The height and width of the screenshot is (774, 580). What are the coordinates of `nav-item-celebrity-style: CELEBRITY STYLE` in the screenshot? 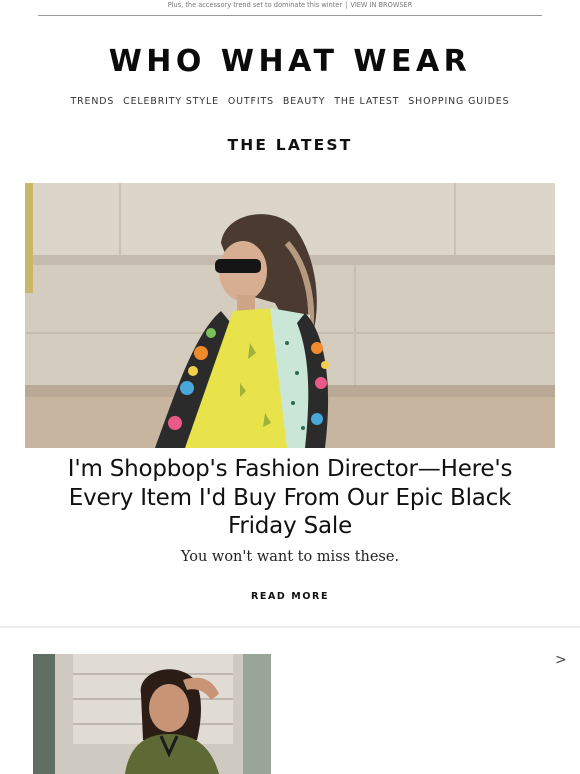 It's located at (171, 101).